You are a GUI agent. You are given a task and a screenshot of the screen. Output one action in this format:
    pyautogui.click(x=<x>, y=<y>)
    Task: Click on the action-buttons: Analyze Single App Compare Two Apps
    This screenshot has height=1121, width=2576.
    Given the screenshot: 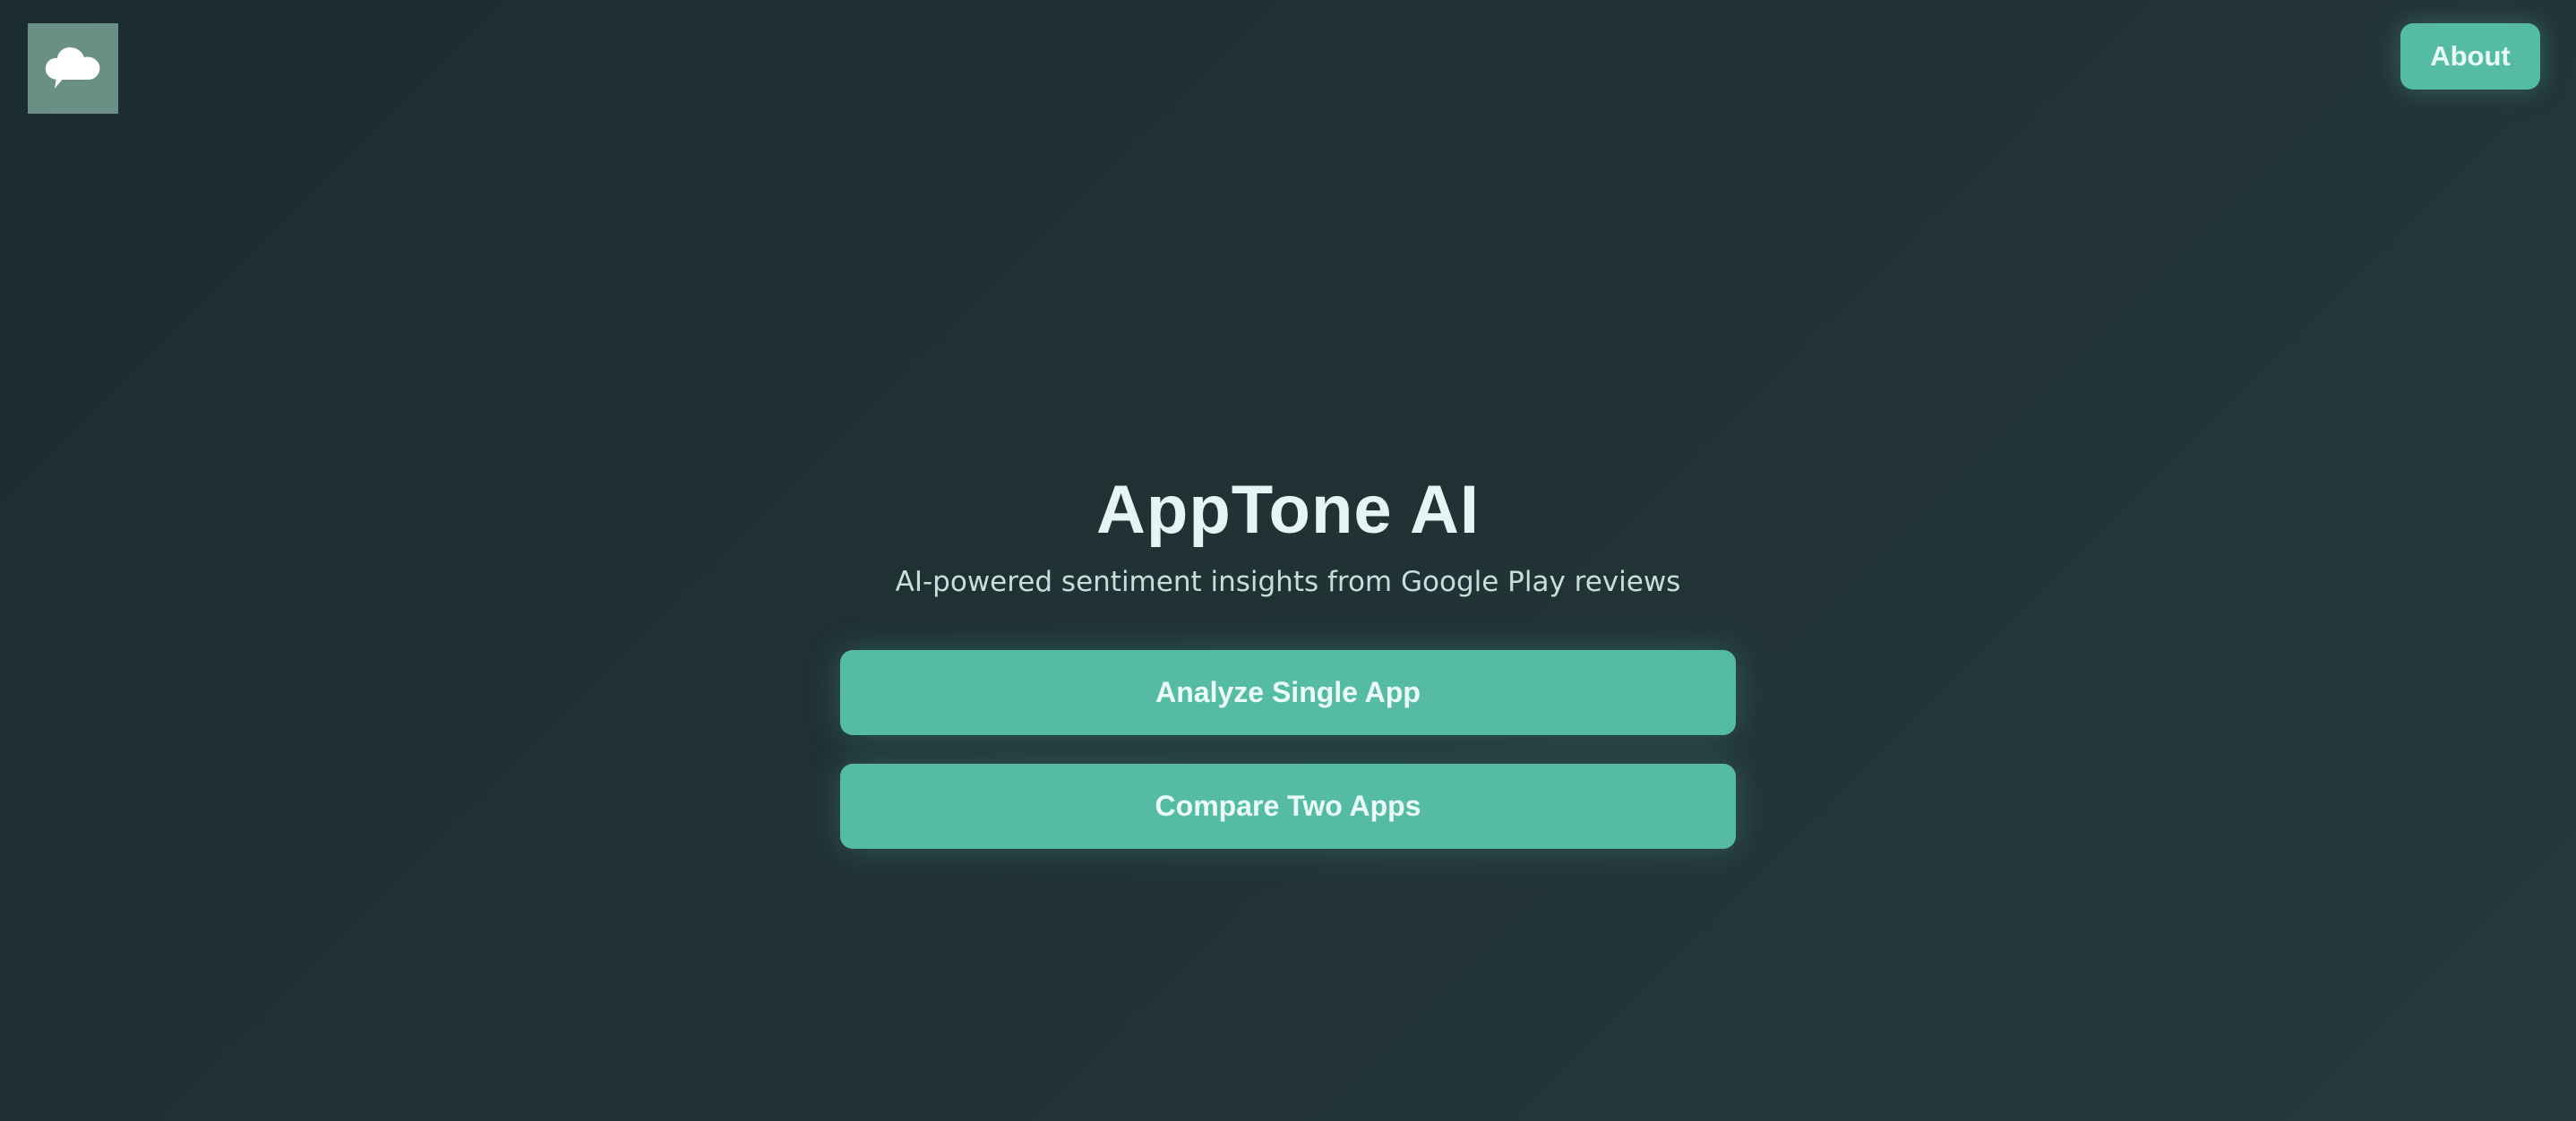 What is the action you would take?
    pyautogui.click(x=1288, y=749)
    